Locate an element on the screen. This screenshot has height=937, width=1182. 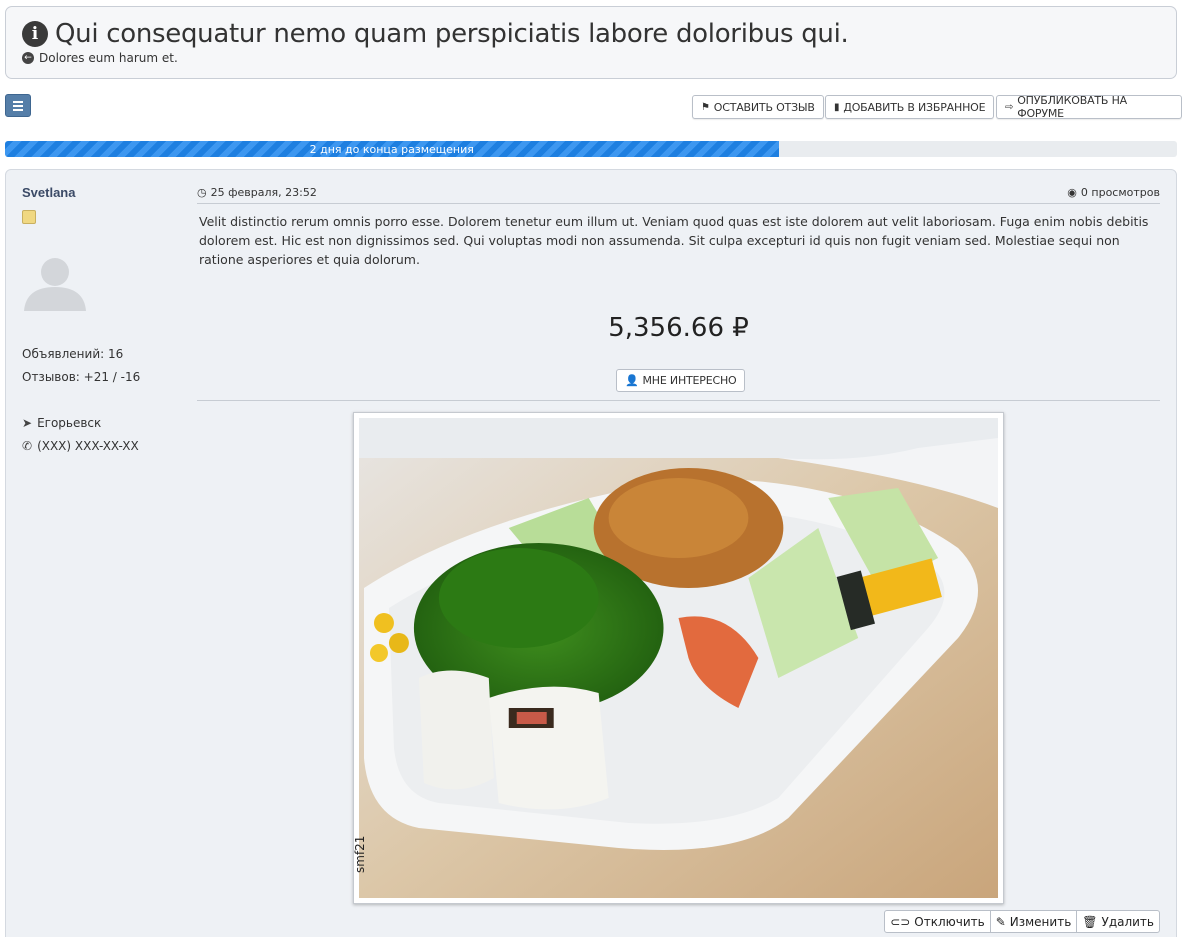
edit-icon: ✎ is located at coordinates (1000, 921).